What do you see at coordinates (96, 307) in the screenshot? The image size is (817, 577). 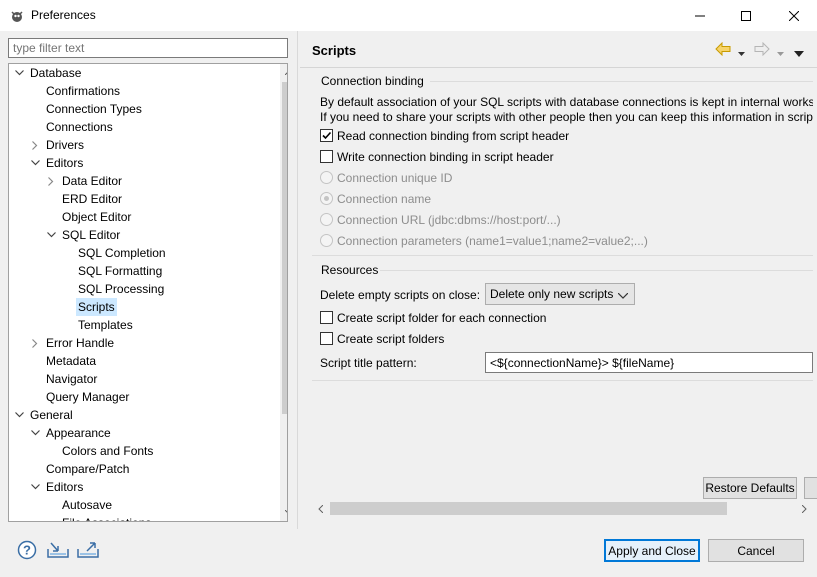 I see `tree-item-label: Scripts` at bounding box center [96, 307].